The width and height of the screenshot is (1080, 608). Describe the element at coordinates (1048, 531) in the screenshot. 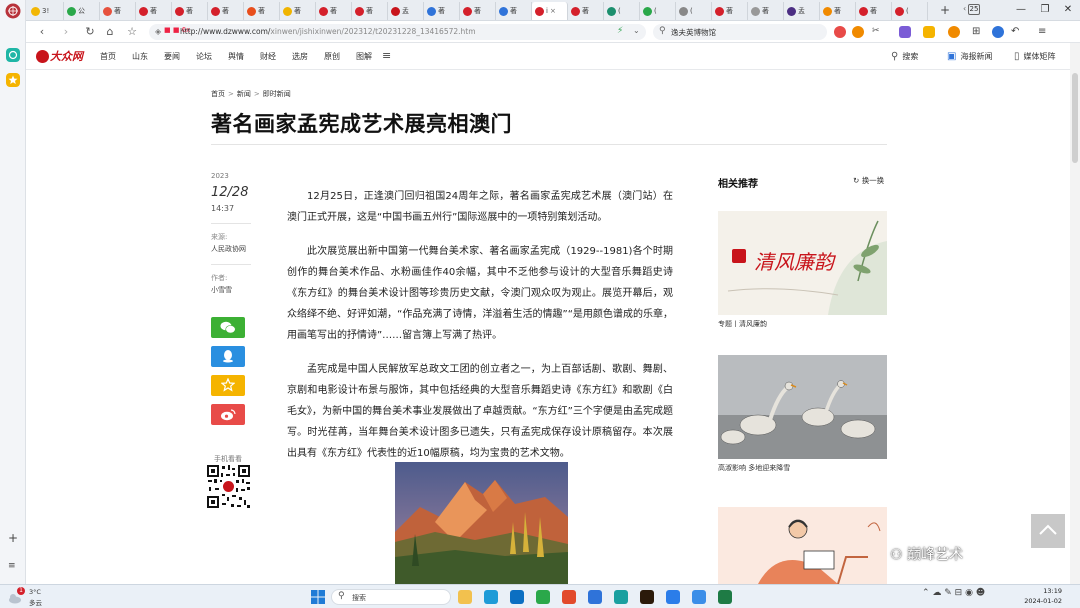

I see `back-to-top-button` at that location.